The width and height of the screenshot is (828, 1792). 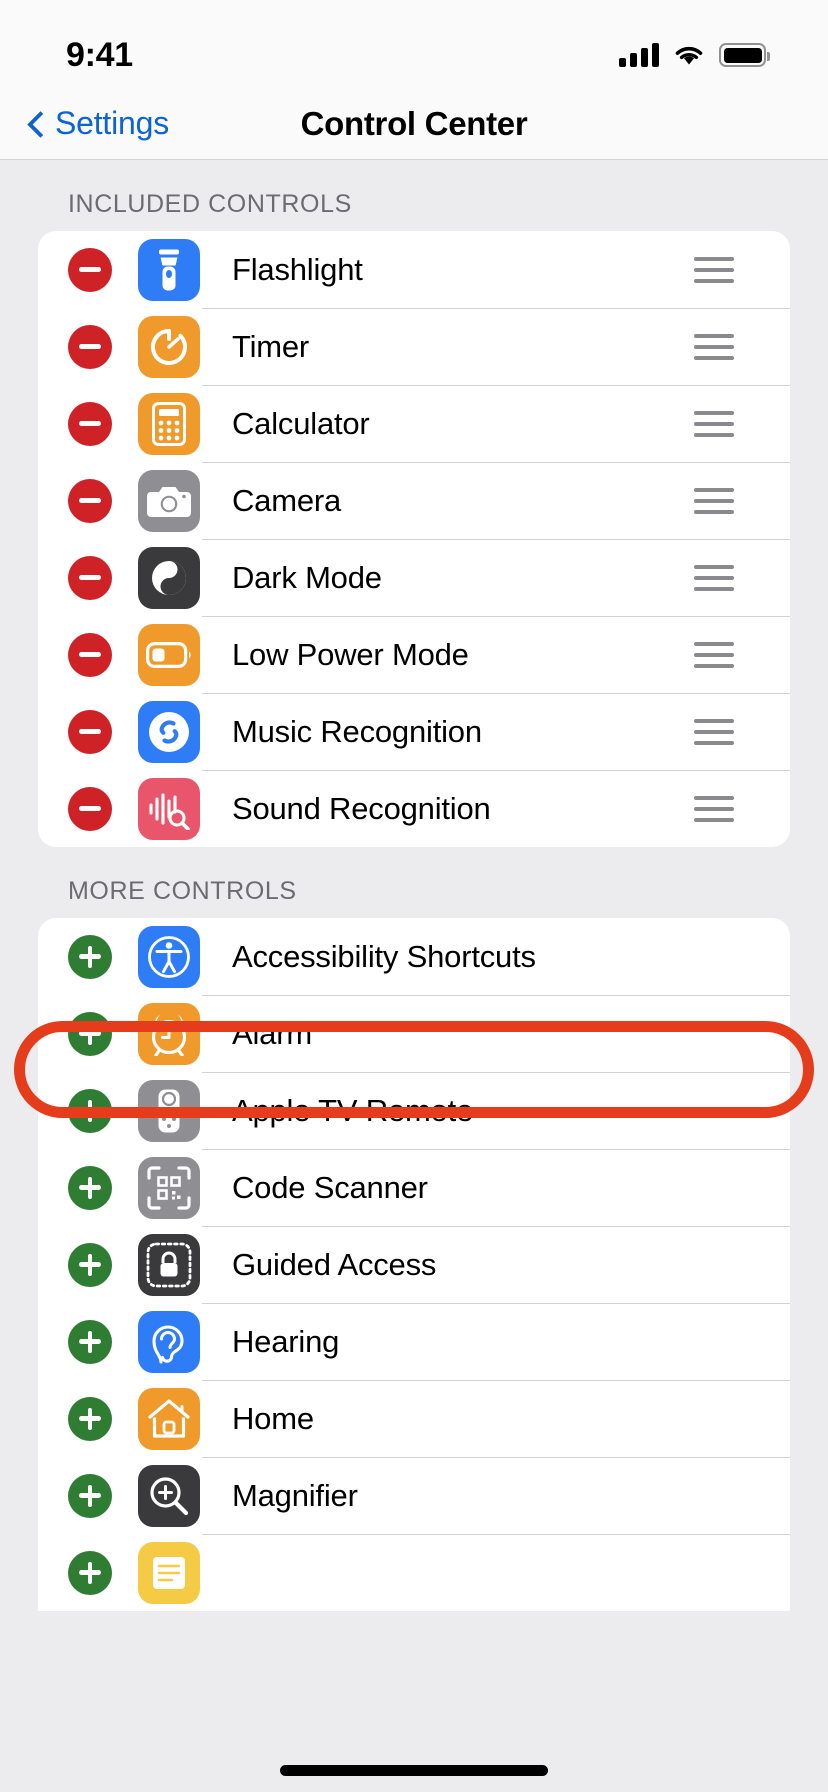 I want to click on list-item-label: Timer, so click(x=271, y=346).